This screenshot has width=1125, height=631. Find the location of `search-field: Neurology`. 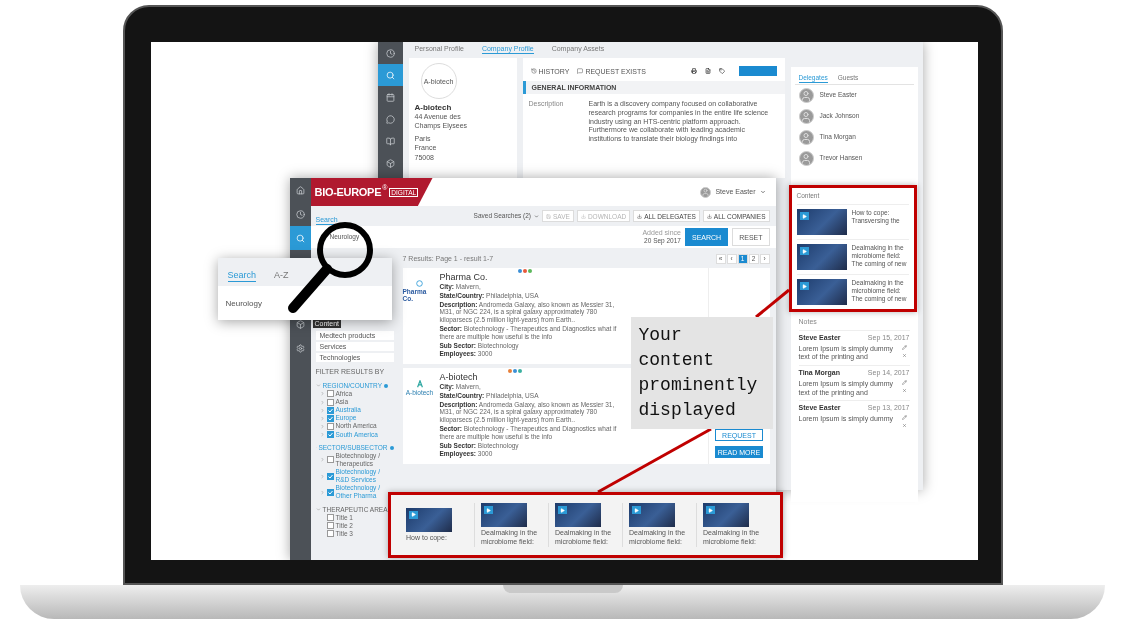

search-field: Neurology is located at coordinates (304, 303).